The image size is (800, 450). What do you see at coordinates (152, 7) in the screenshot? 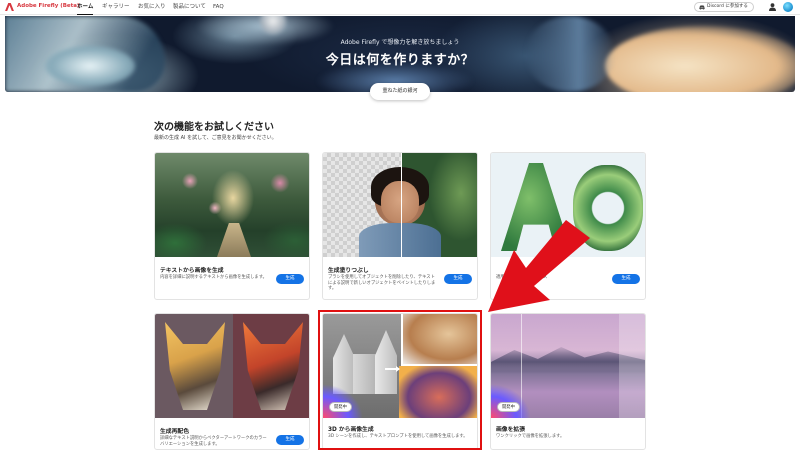
I see `nav-favorites: お気に入り` at bounding box center [152, 7].